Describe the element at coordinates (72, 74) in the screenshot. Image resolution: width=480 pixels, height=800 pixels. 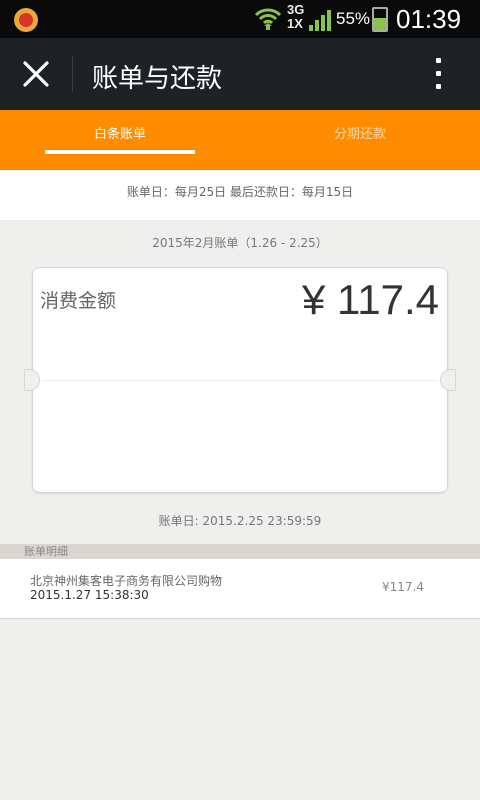
I see `title-divider` at that location.